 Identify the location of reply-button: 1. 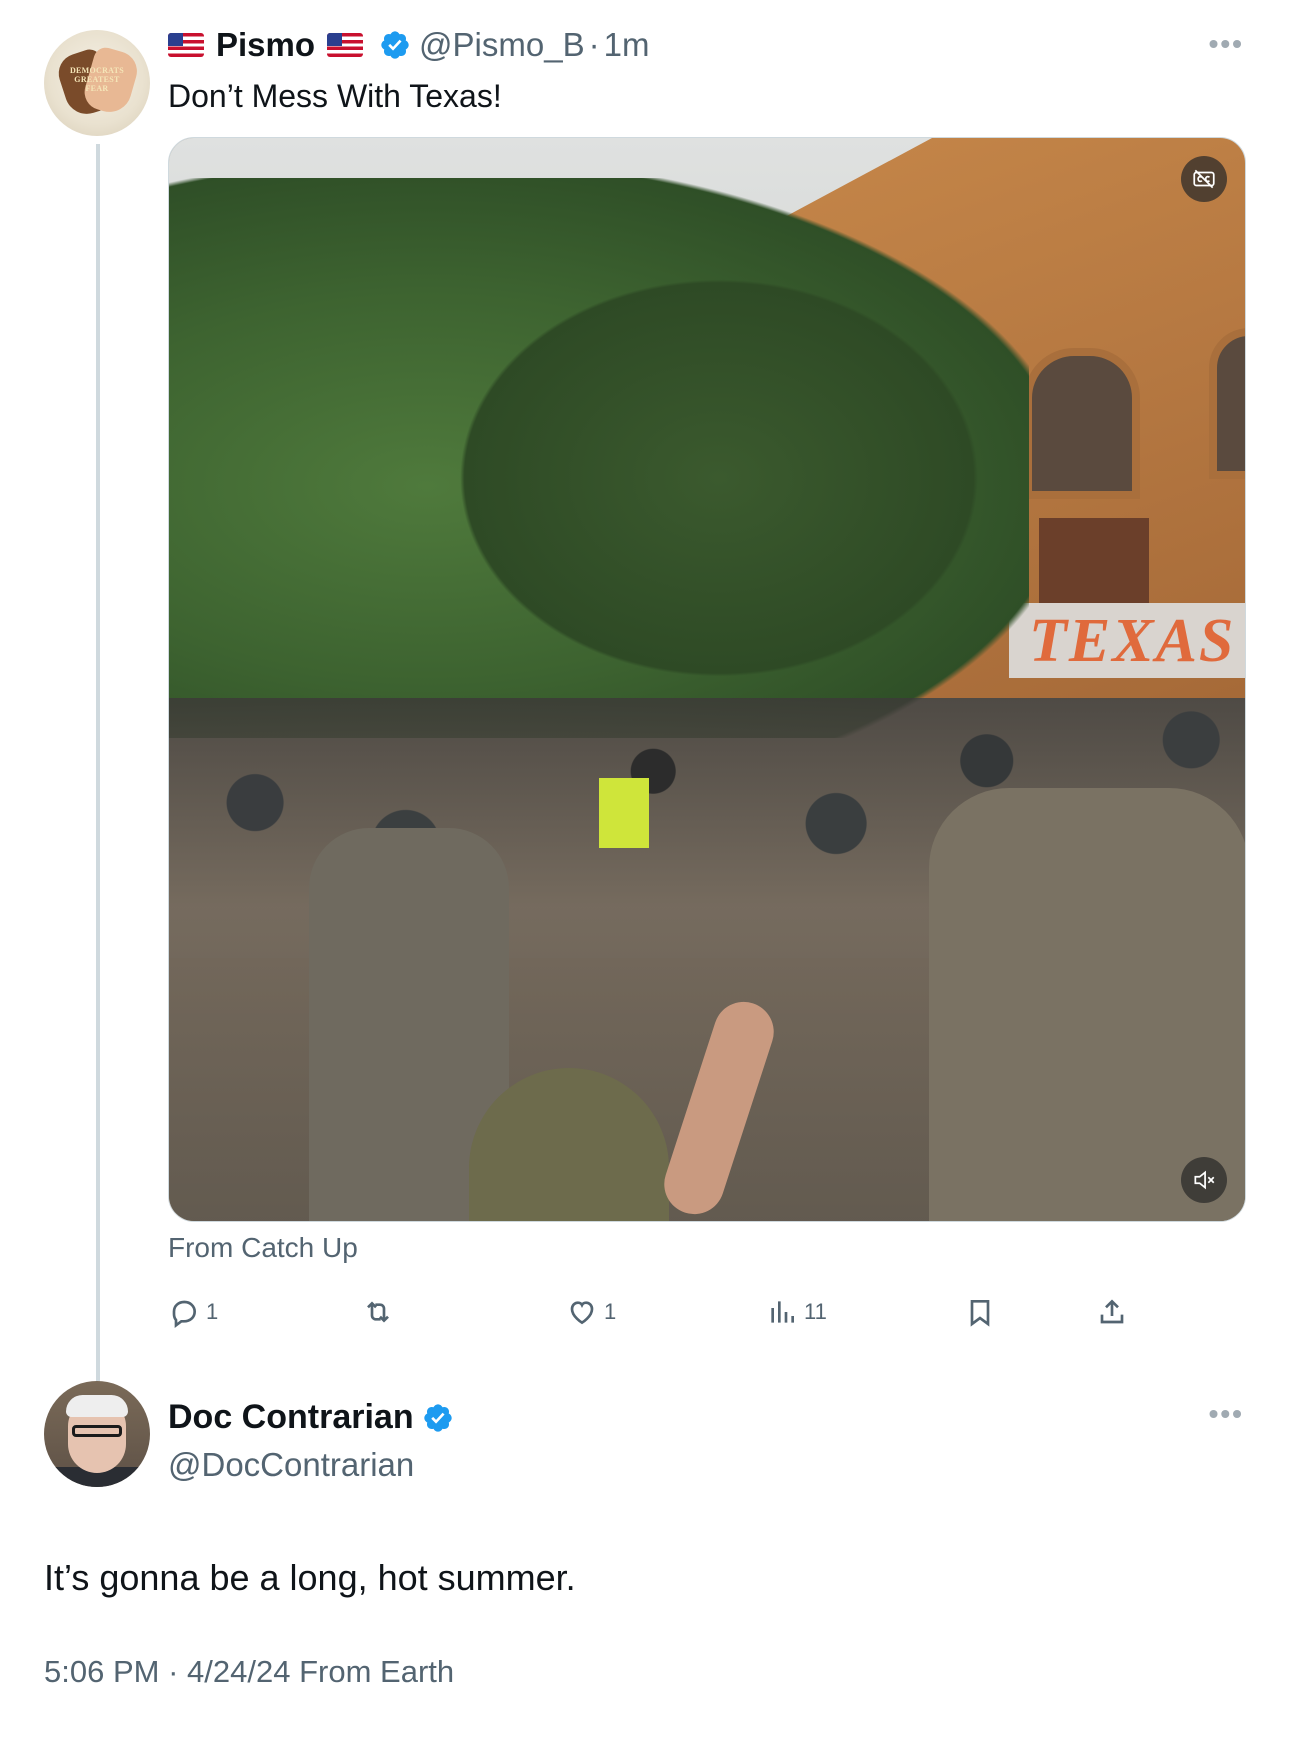
(193, 1312).